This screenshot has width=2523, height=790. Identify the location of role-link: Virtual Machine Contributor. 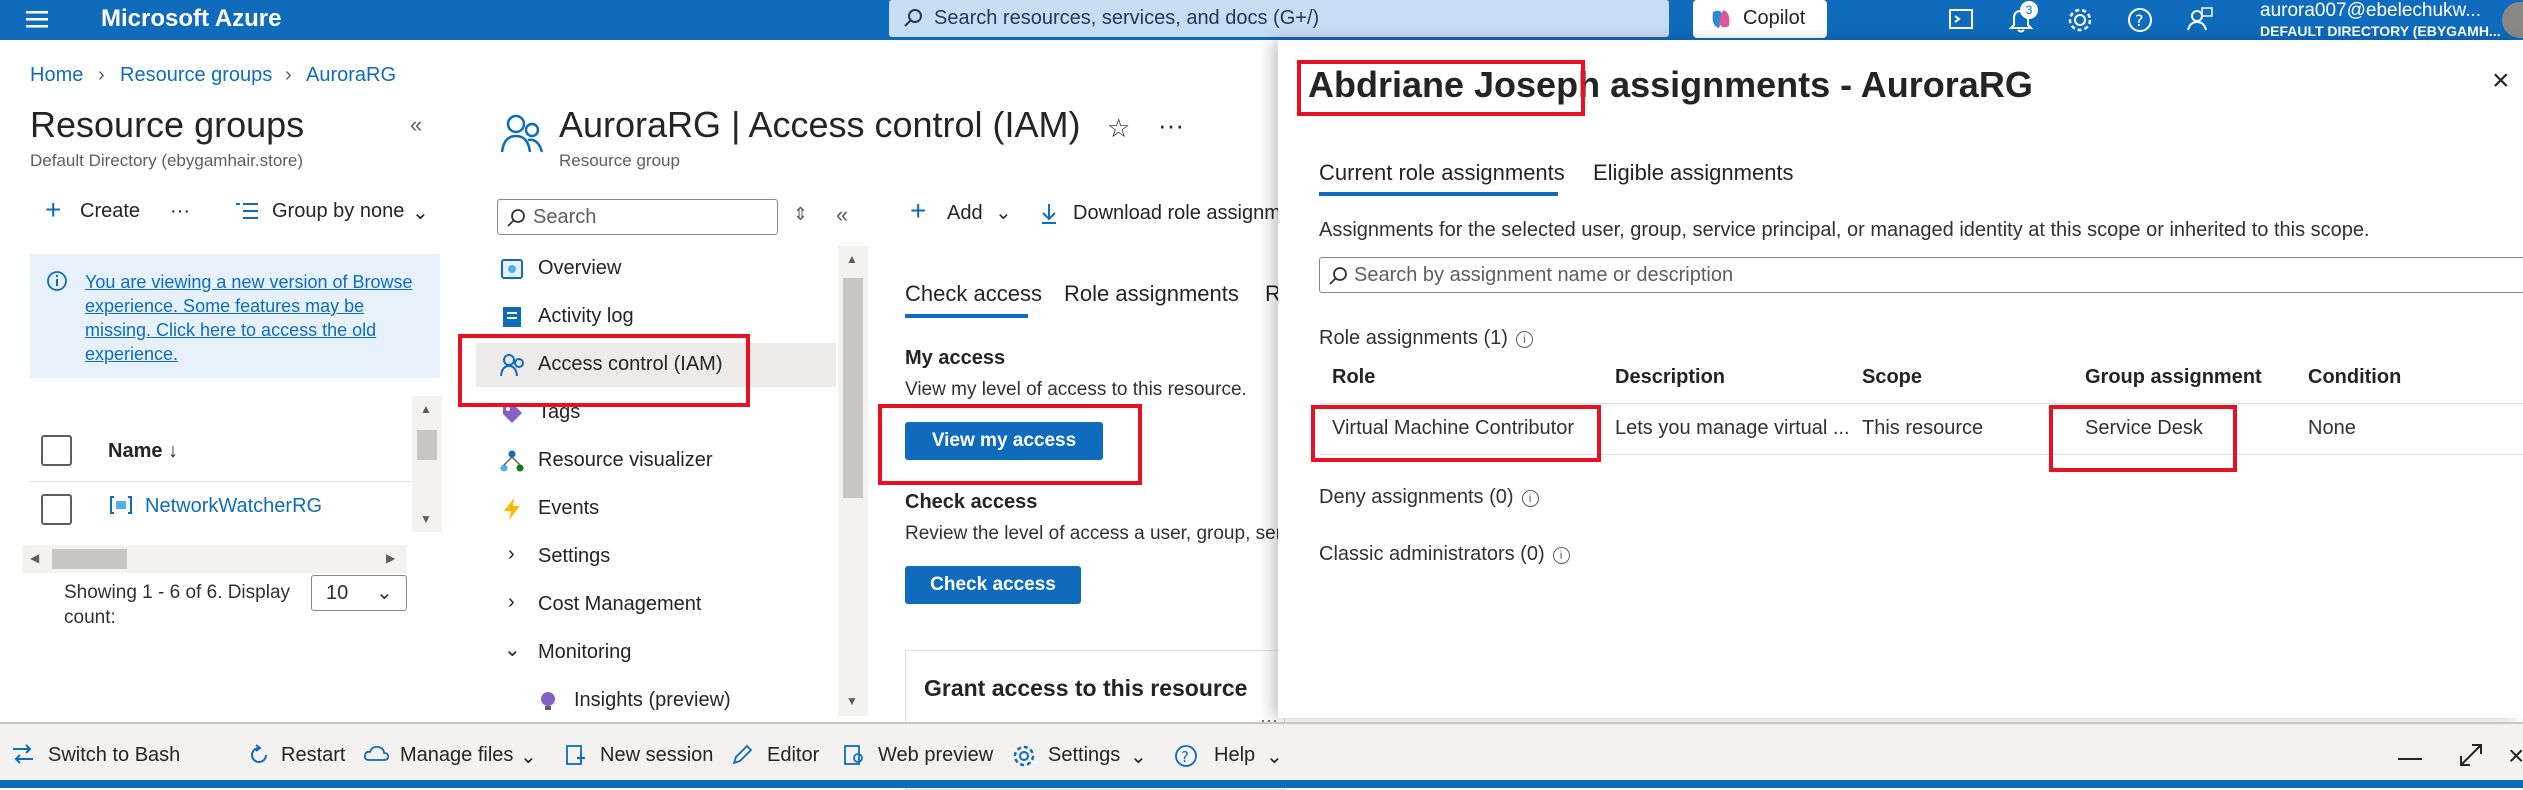
(1453, 428).